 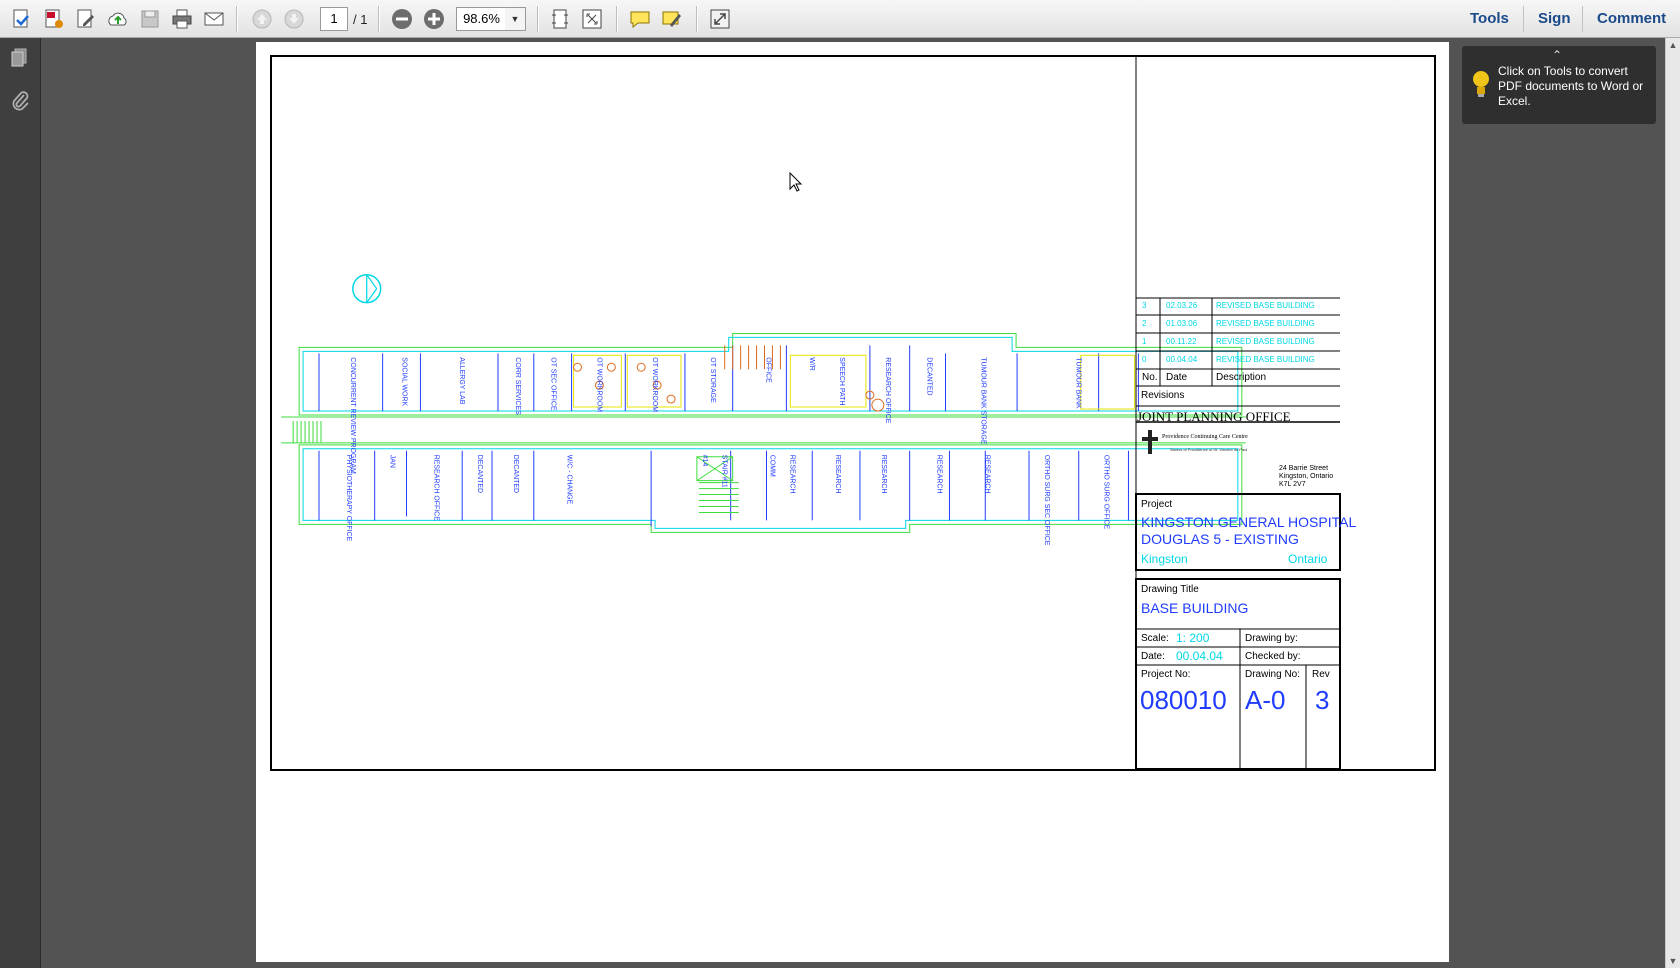 I want to click on zoom-in-button, so click(x=434, y=19).